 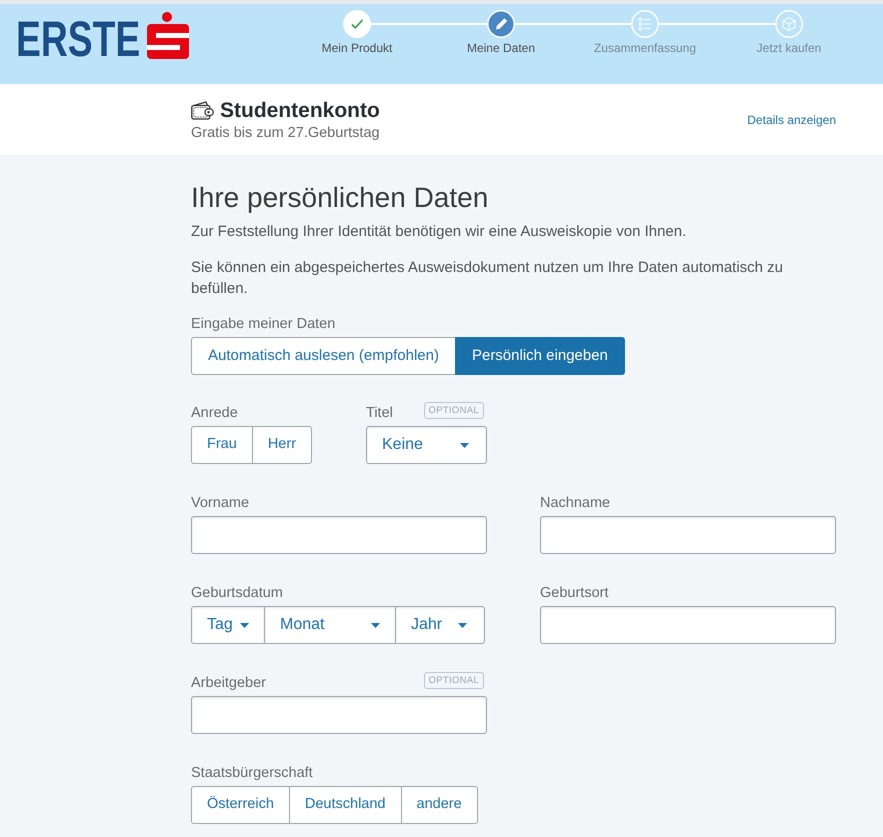 I want to click on segment-button: Deutschland, so click(x=345, y=805).